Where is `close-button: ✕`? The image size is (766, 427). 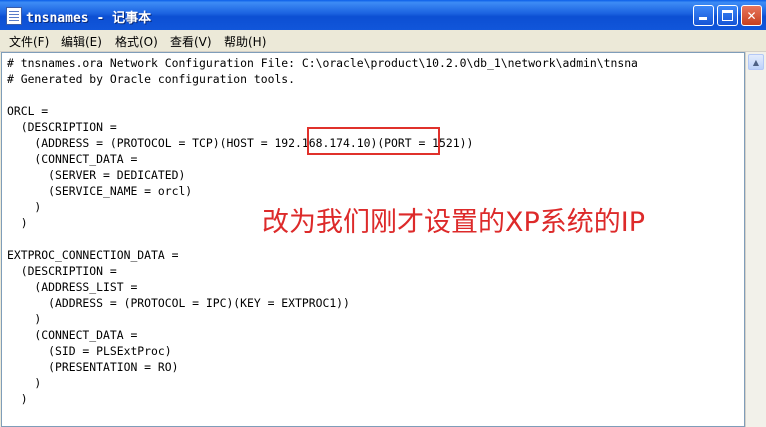
close-button: ✕ is located at coordinates (751, 15).